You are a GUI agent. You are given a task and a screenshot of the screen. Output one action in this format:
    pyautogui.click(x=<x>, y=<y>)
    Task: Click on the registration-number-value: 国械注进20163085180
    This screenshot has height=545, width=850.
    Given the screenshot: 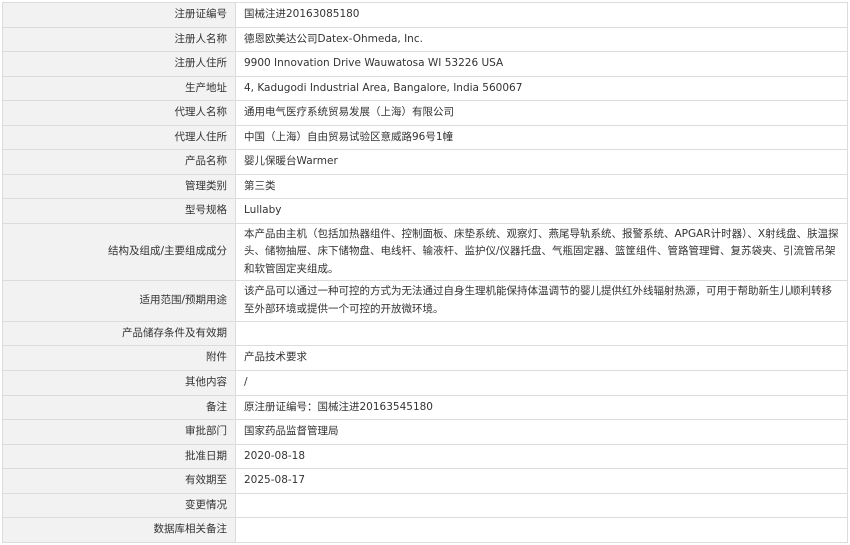 What is the action you would take?
    pyautogui.click(x=541, y=15)
    